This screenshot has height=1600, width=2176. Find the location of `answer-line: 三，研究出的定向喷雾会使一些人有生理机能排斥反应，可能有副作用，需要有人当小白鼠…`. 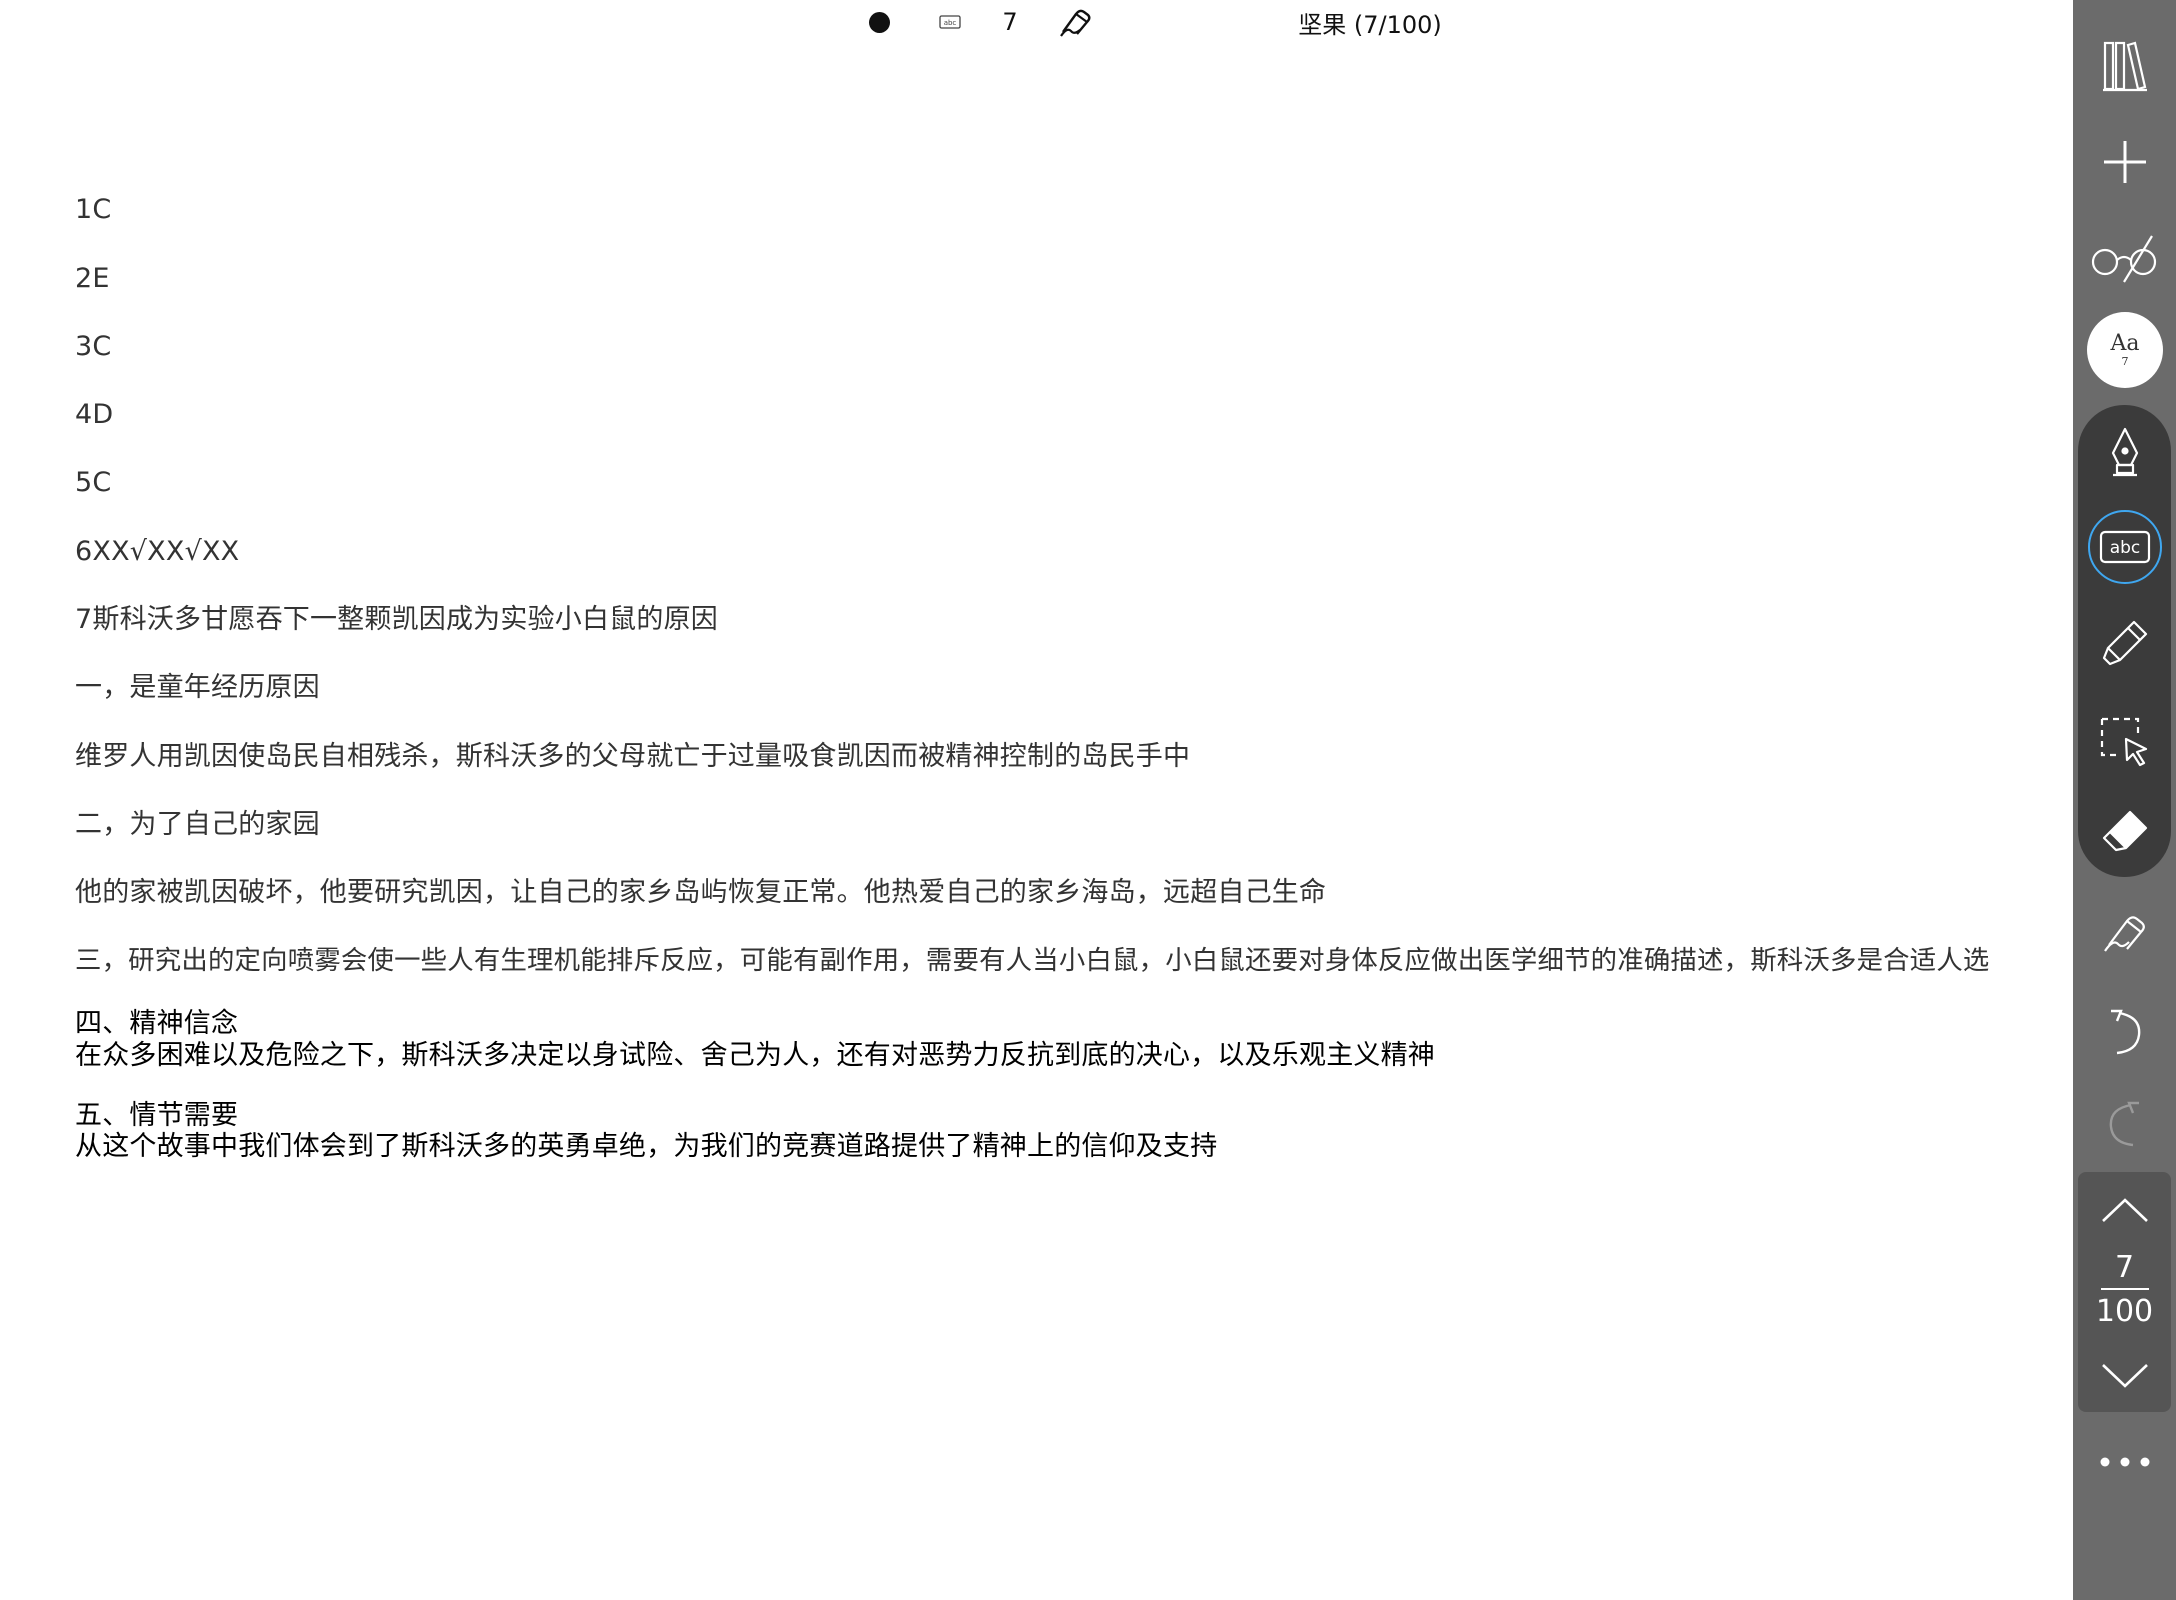

answer-line: 三，研究出的定向喷雾会使一些人有生理机能排斥反应，可能有副作用，需要有人当小白鼠… is located at coordinates (1032, 960).